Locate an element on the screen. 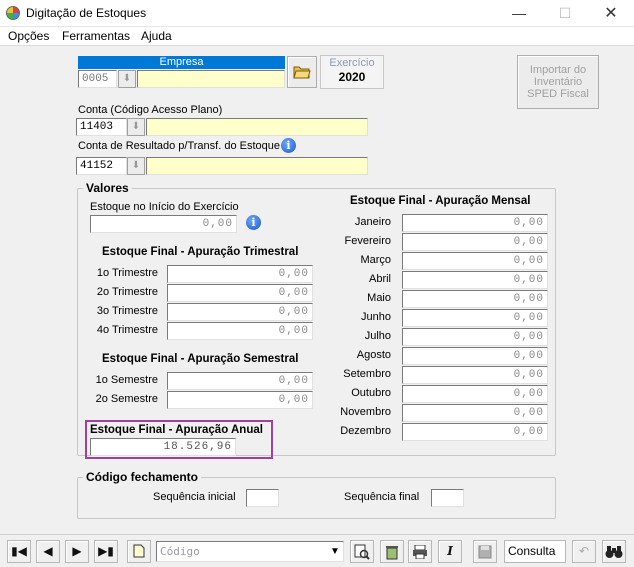 This screenshot has width=634, height=567. mes-1-label: Janeiro is located at coordinates (372, 222).